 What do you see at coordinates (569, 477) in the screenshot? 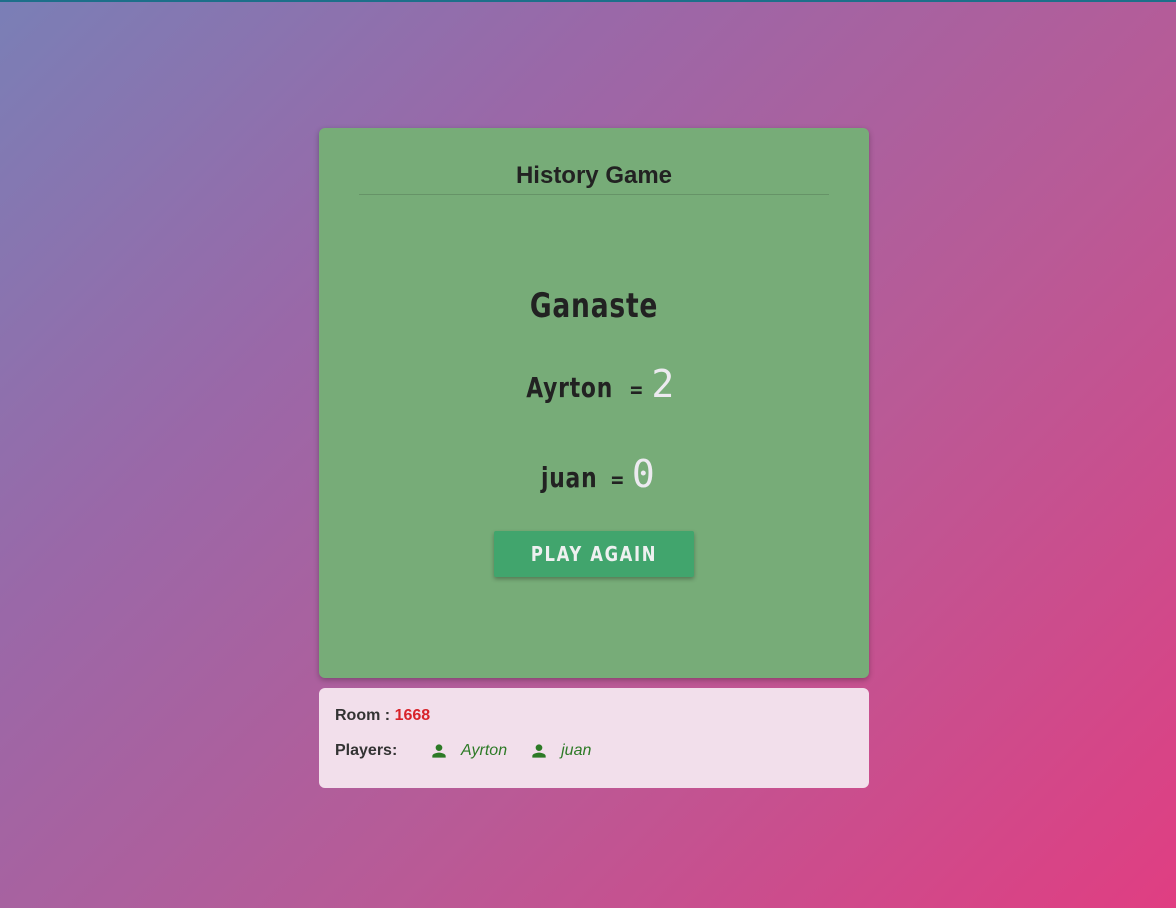
I see `score-player-name: juan` at bounding box center [569, 477].